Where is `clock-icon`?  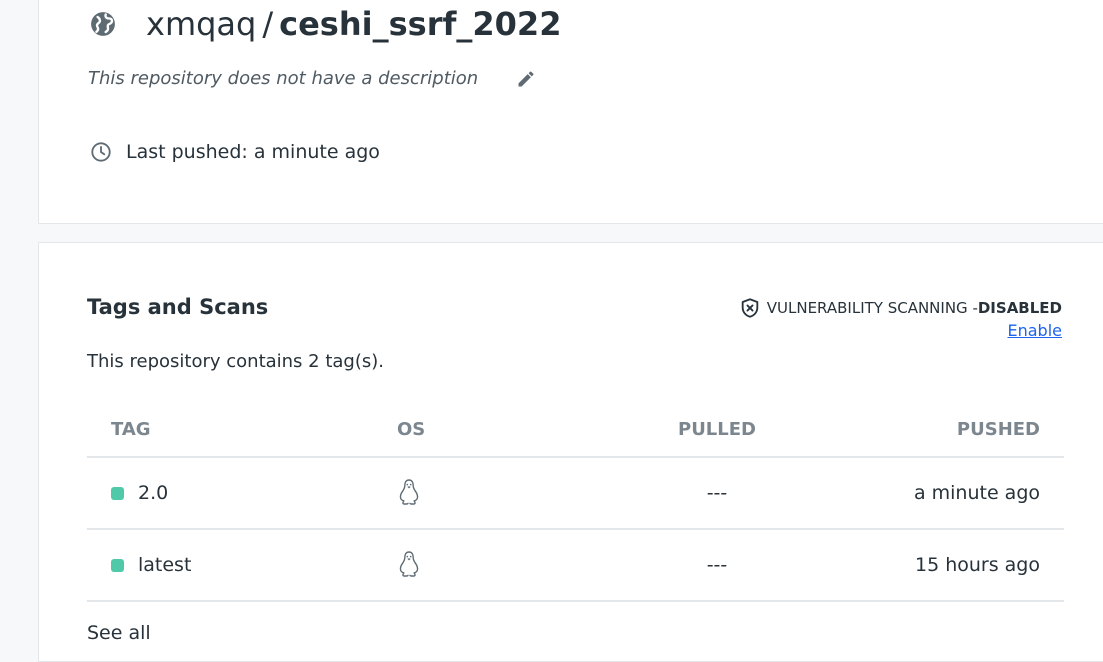 clock-icon is located at coordinates (101, 152).